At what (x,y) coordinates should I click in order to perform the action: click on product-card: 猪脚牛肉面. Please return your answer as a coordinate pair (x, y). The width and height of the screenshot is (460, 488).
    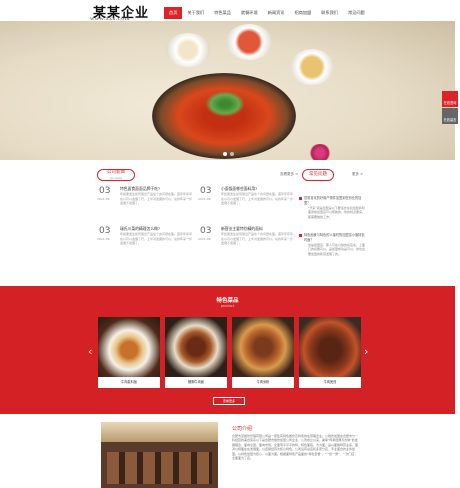
    Looking at the image, I should click on (196, 352).